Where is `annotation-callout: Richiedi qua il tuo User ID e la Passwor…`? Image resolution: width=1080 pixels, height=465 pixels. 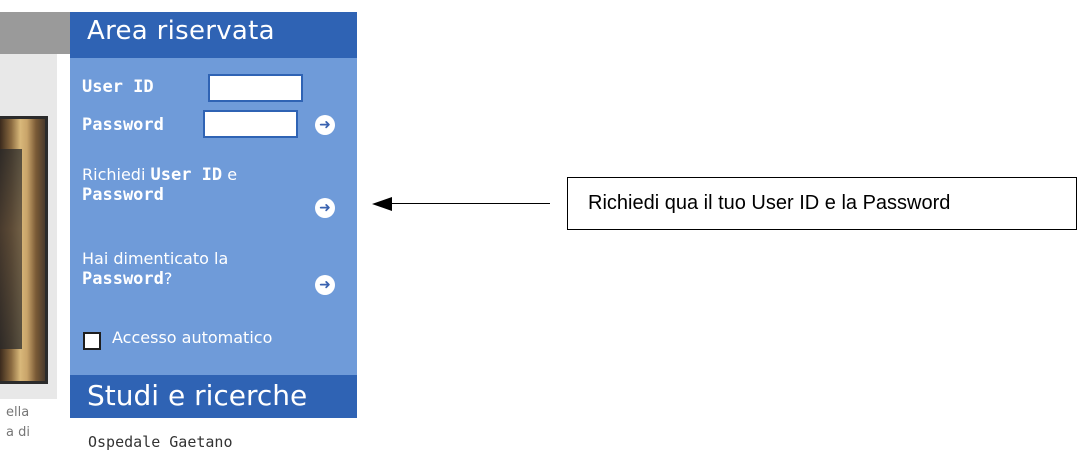
annotation-callout: Richiedi qua il tuo User ID e la Passwor… is located at coordinates (822, 203).